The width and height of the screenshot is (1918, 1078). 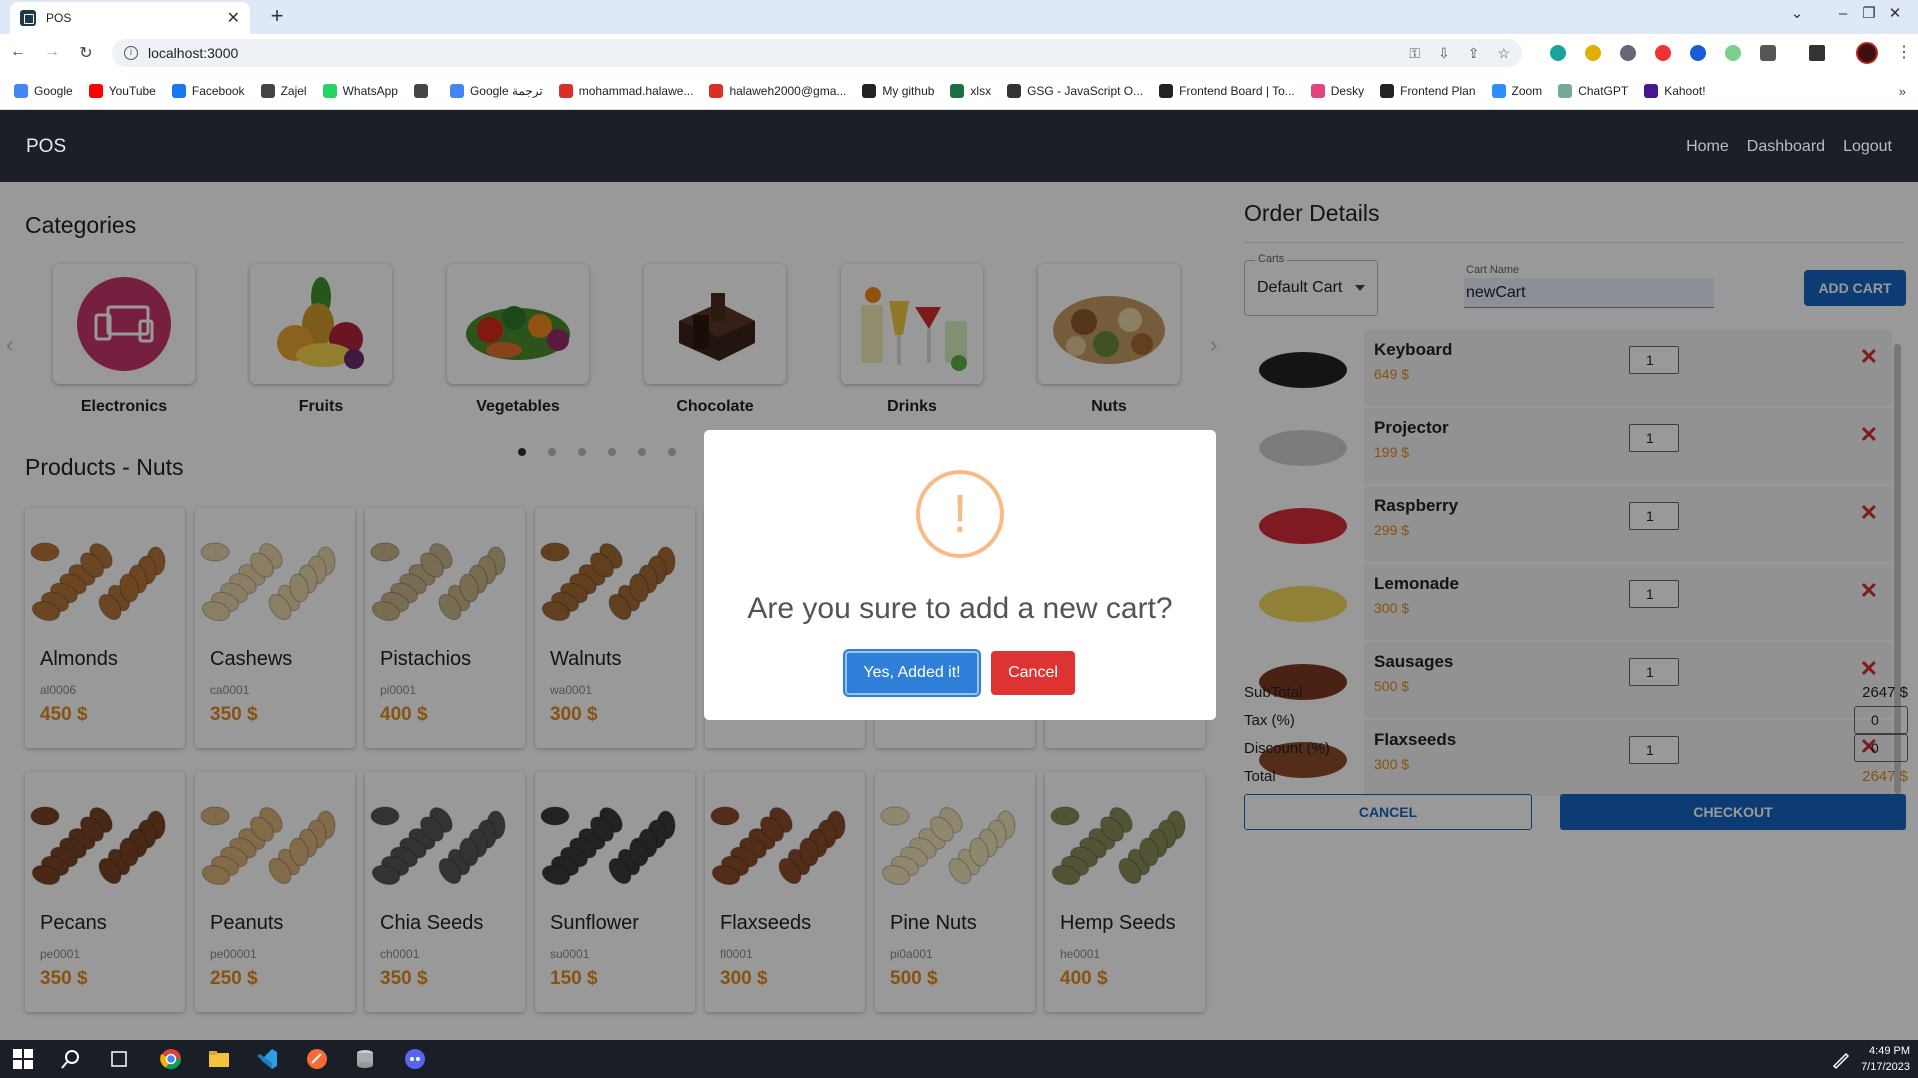 What do you see at coordinates (1685, 90) in the screenshot?
I see `bookmark-label: Kahoot!` at bounding box center [1685, 90].